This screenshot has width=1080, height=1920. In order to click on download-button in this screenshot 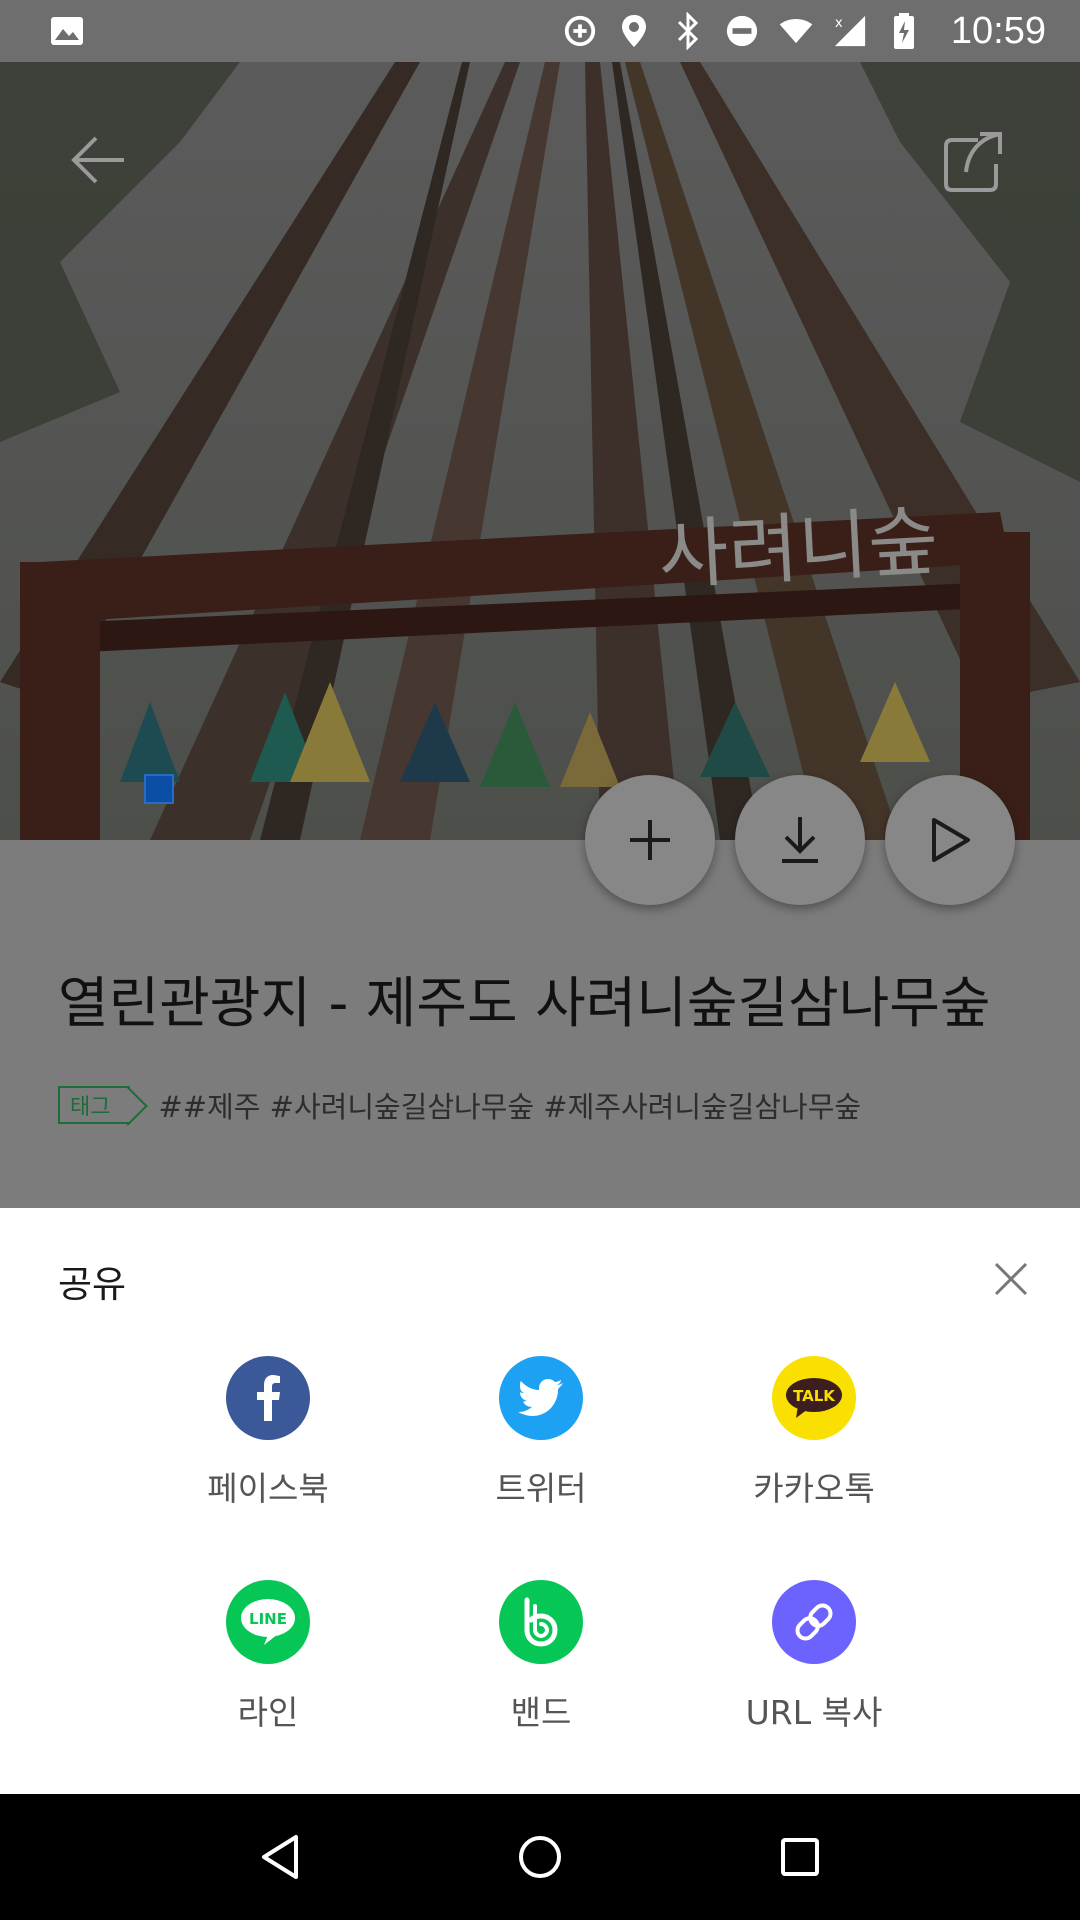, I will do `click(800, 840)`.